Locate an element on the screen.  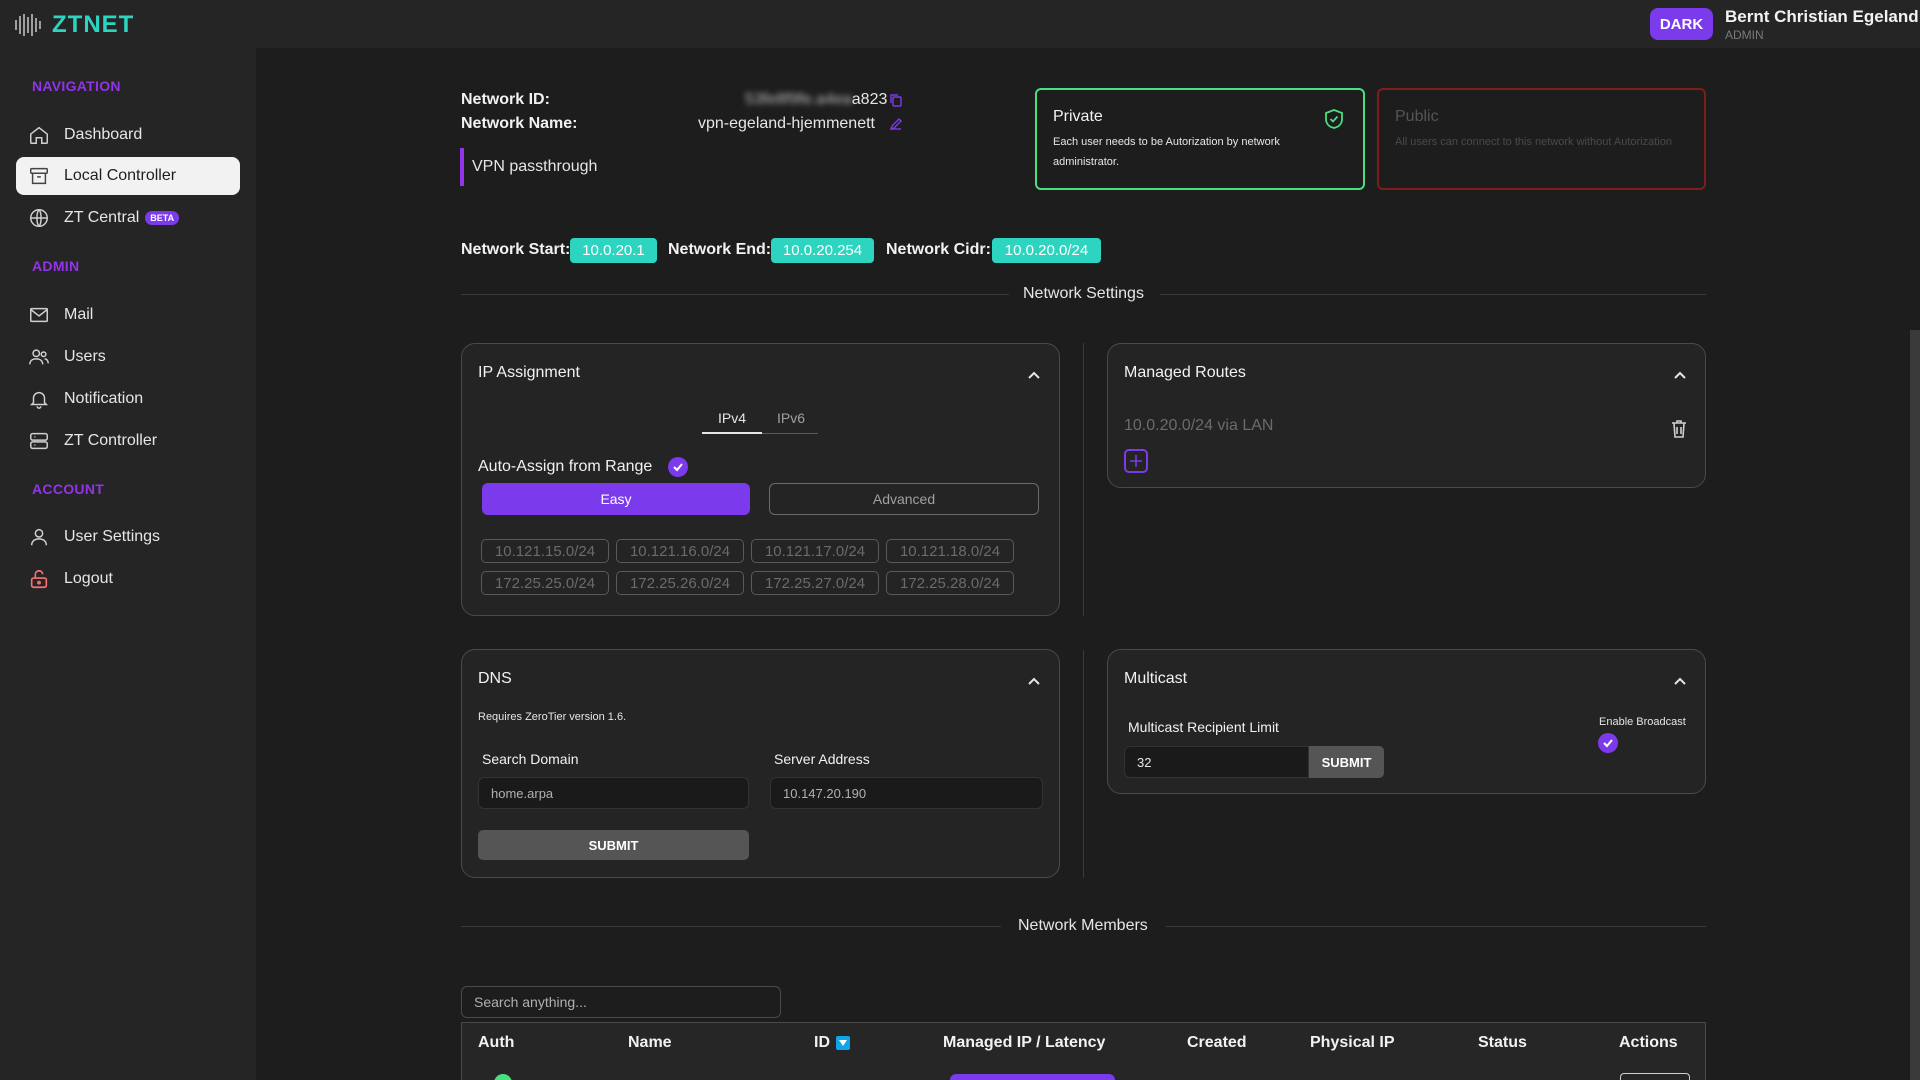
app-logo: ZTNET is located at coordinates (74, 25).